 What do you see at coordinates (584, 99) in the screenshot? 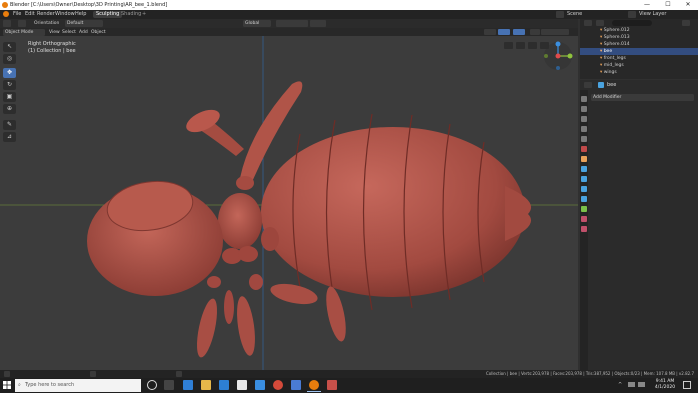
I see `tool-tab-icon` at bounding box center [584, 99].